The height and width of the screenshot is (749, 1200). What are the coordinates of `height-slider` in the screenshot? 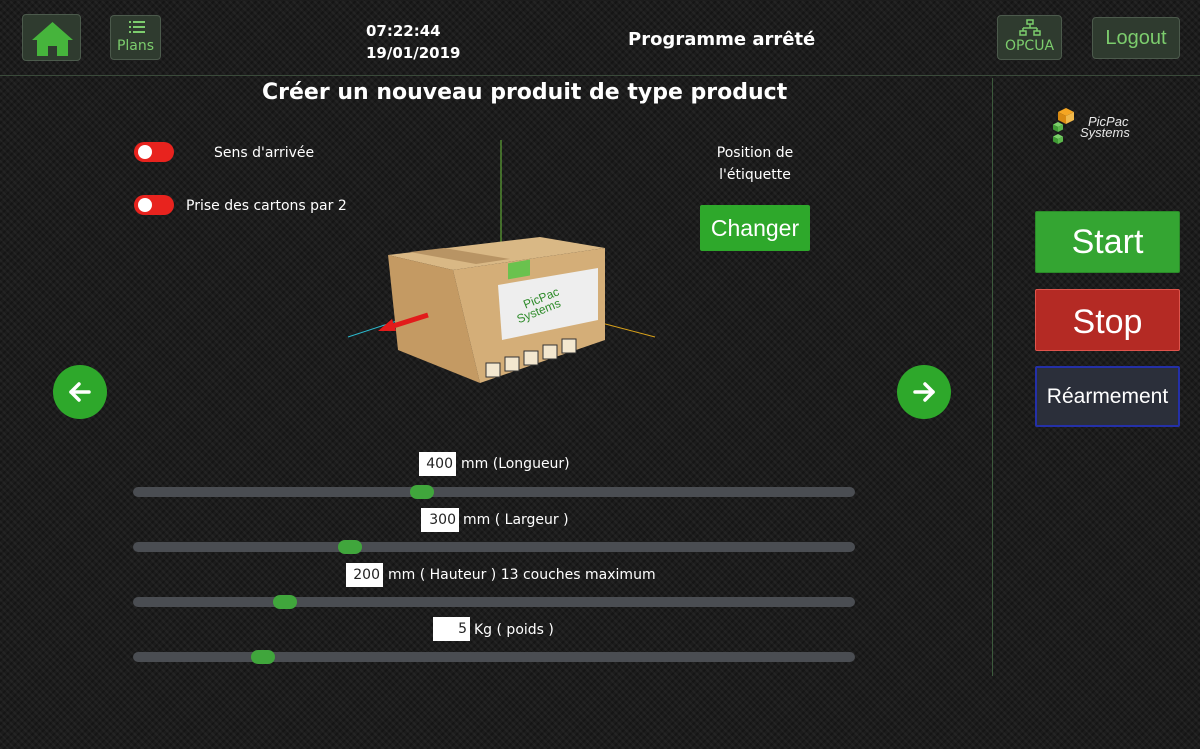 It's located at (494, 602).